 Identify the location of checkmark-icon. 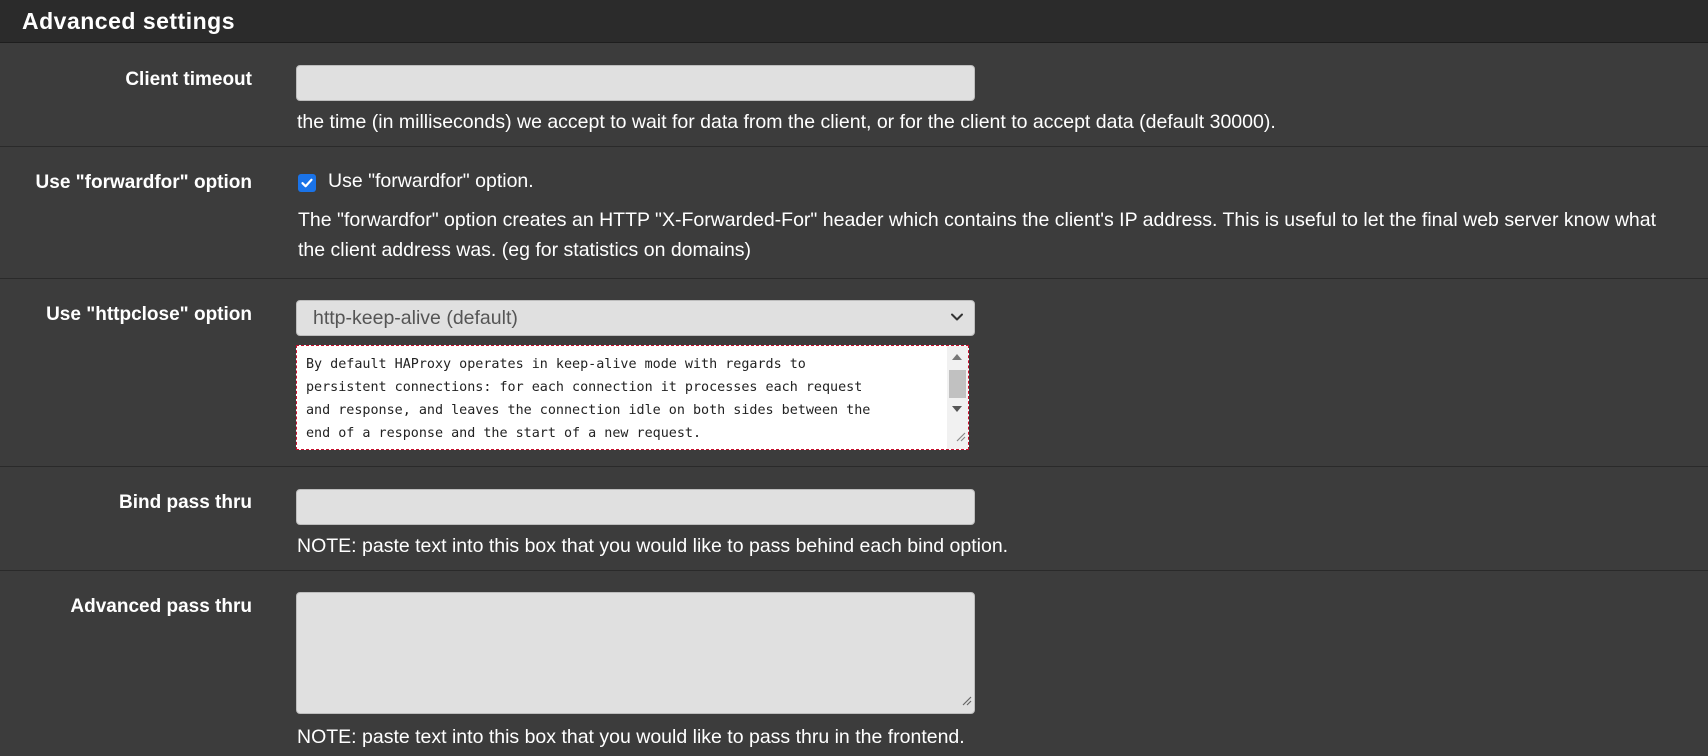
(307, 183).